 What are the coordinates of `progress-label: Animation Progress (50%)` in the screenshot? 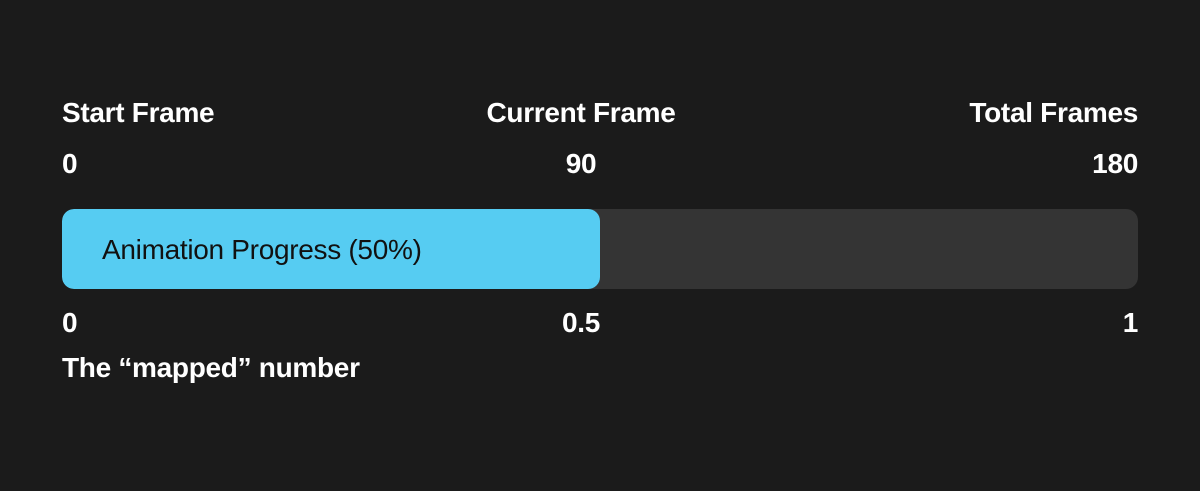 It's located at (262, 249).